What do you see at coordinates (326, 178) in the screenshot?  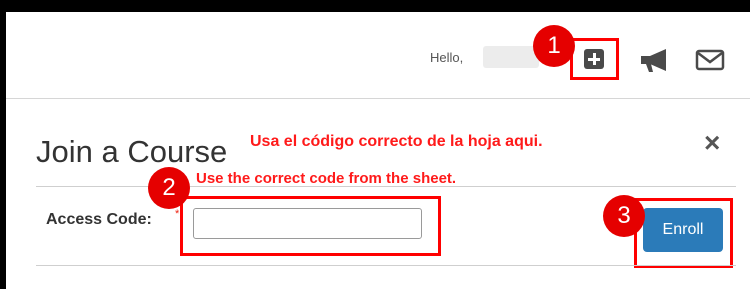 I see `annotation-english: Use the correct code from the sheet.` at bounding box center [326, 178].